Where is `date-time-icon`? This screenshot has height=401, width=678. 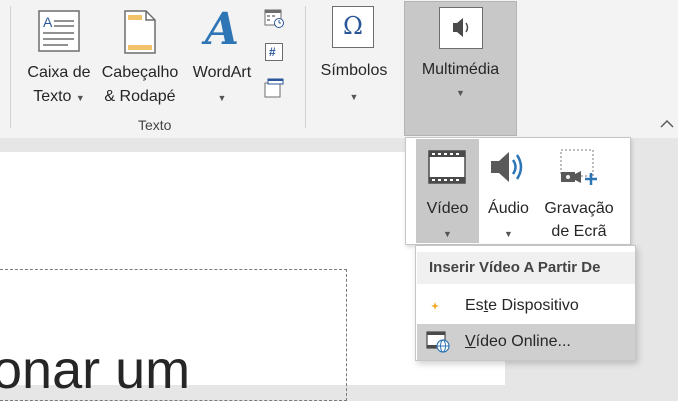 date-time-icon is located at coordinates (274, 18).